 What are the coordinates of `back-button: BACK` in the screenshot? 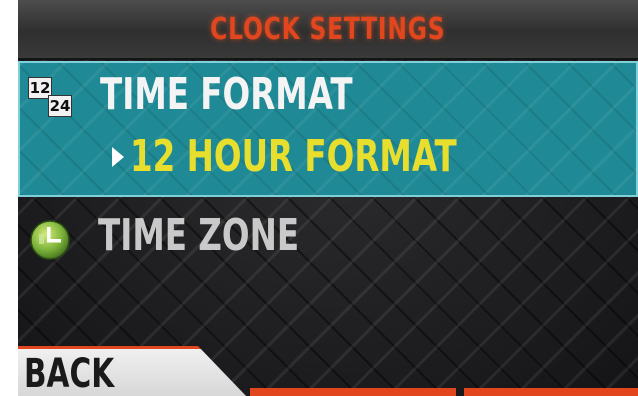 It's located at (133, 371).